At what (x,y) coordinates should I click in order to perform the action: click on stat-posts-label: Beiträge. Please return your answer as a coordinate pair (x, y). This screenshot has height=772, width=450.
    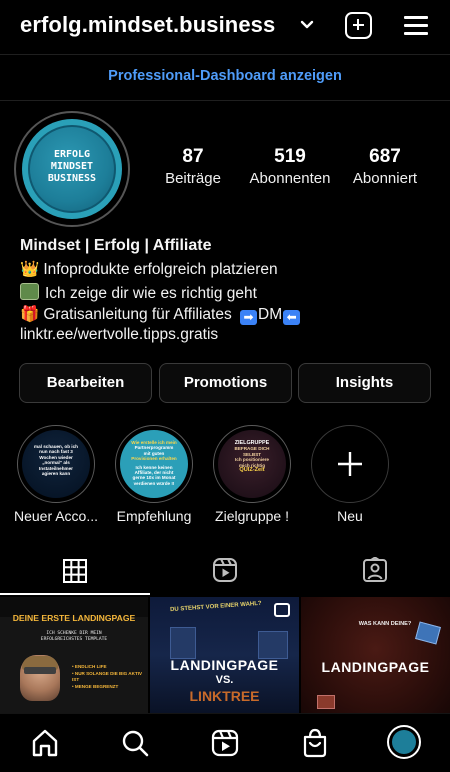
    Looking at the image, I should click on (193, 178).